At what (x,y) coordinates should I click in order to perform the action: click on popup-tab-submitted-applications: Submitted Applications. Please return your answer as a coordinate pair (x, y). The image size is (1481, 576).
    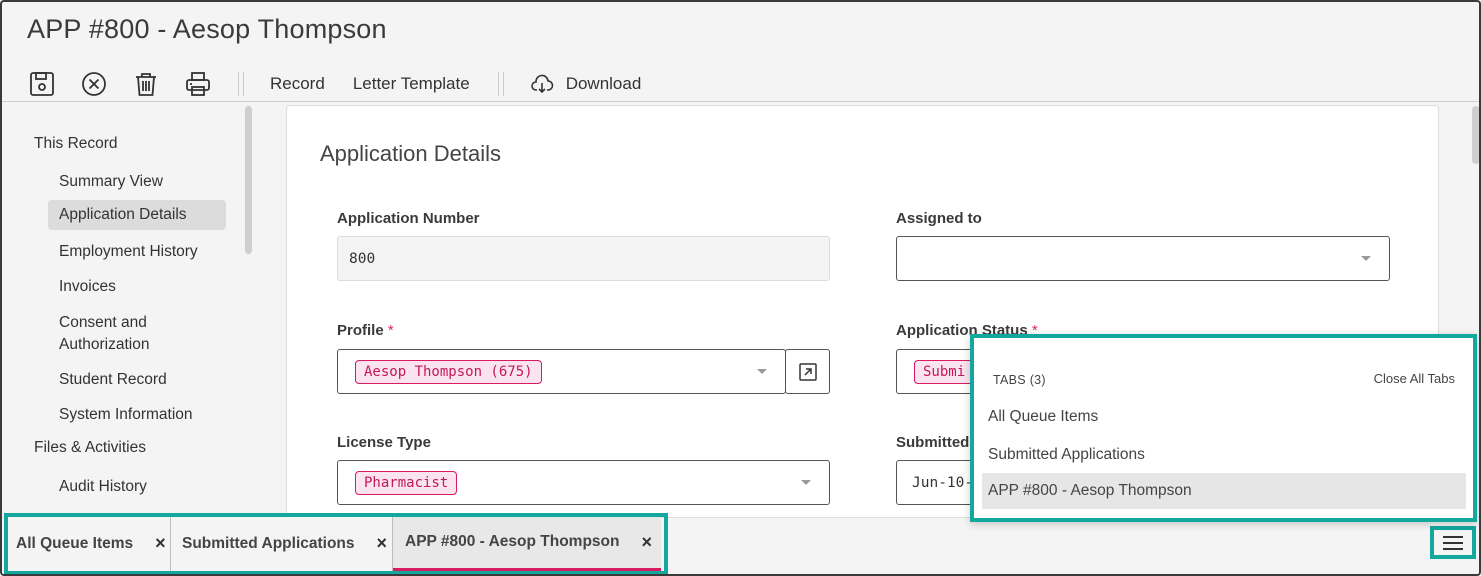
    Looking at the image, I should click on (1224, 455).